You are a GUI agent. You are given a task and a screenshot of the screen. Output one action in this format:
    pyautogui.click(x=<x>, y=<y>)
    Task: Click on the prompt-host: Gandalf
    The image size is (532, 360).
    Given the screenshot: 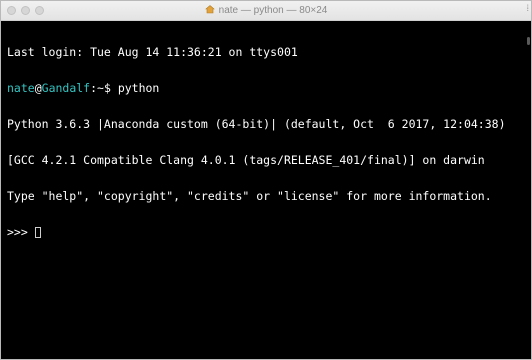 What is the action you would take?
    pyautogui.click(x=66, y=88)
    